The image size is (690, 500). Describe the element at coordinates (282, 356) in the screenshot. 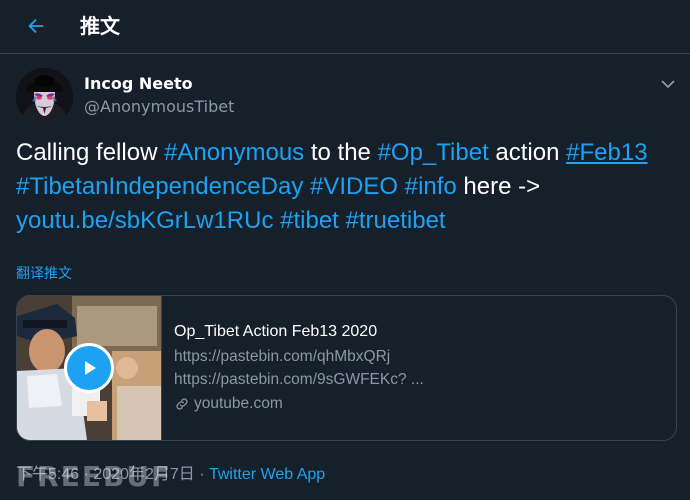

I see `card-description-line-1: https://pastebin.com/qhMbxQRj` at that location.